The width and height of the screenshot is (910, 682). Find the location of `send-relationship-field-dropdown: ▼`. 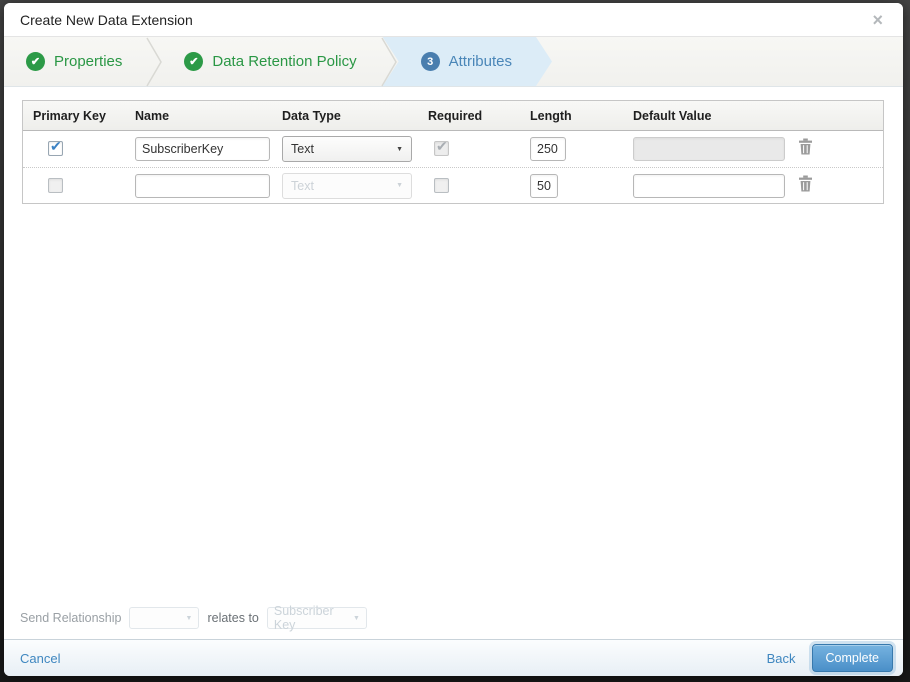

send-relationship-field-dropdown: ▼ is located at coordinates (164, 618).